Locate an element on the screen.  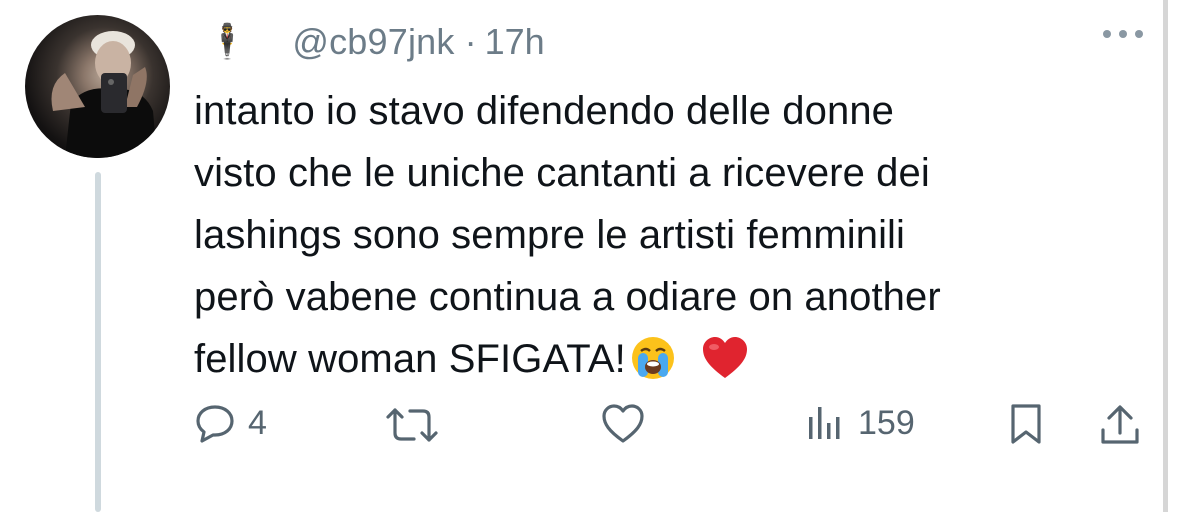
thread-line is located at coordinates (98, 342).